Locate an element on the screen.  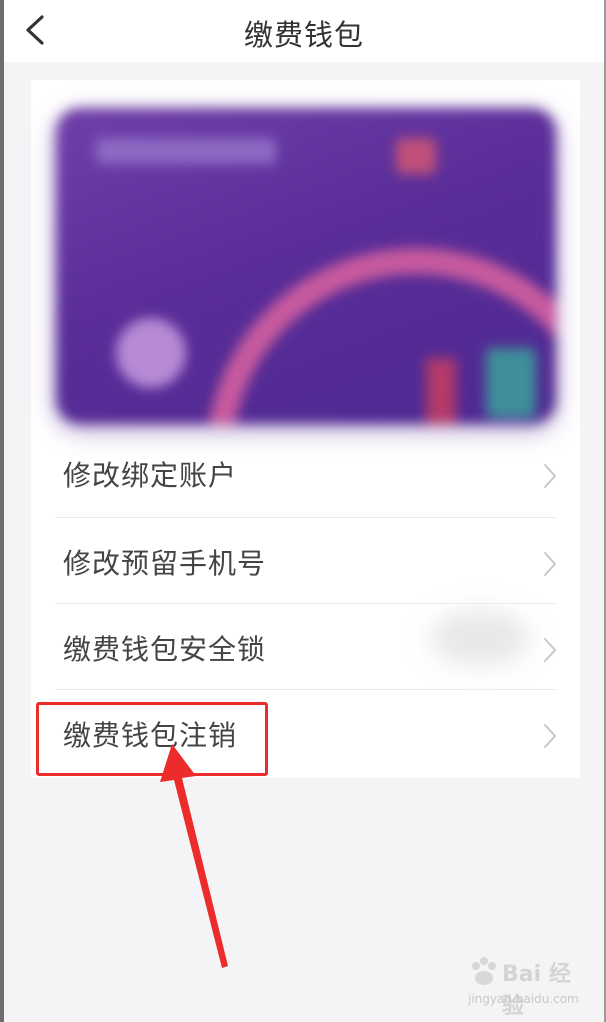
list-item-label: 修改预留手机号 is located at coordinates (165, 563).